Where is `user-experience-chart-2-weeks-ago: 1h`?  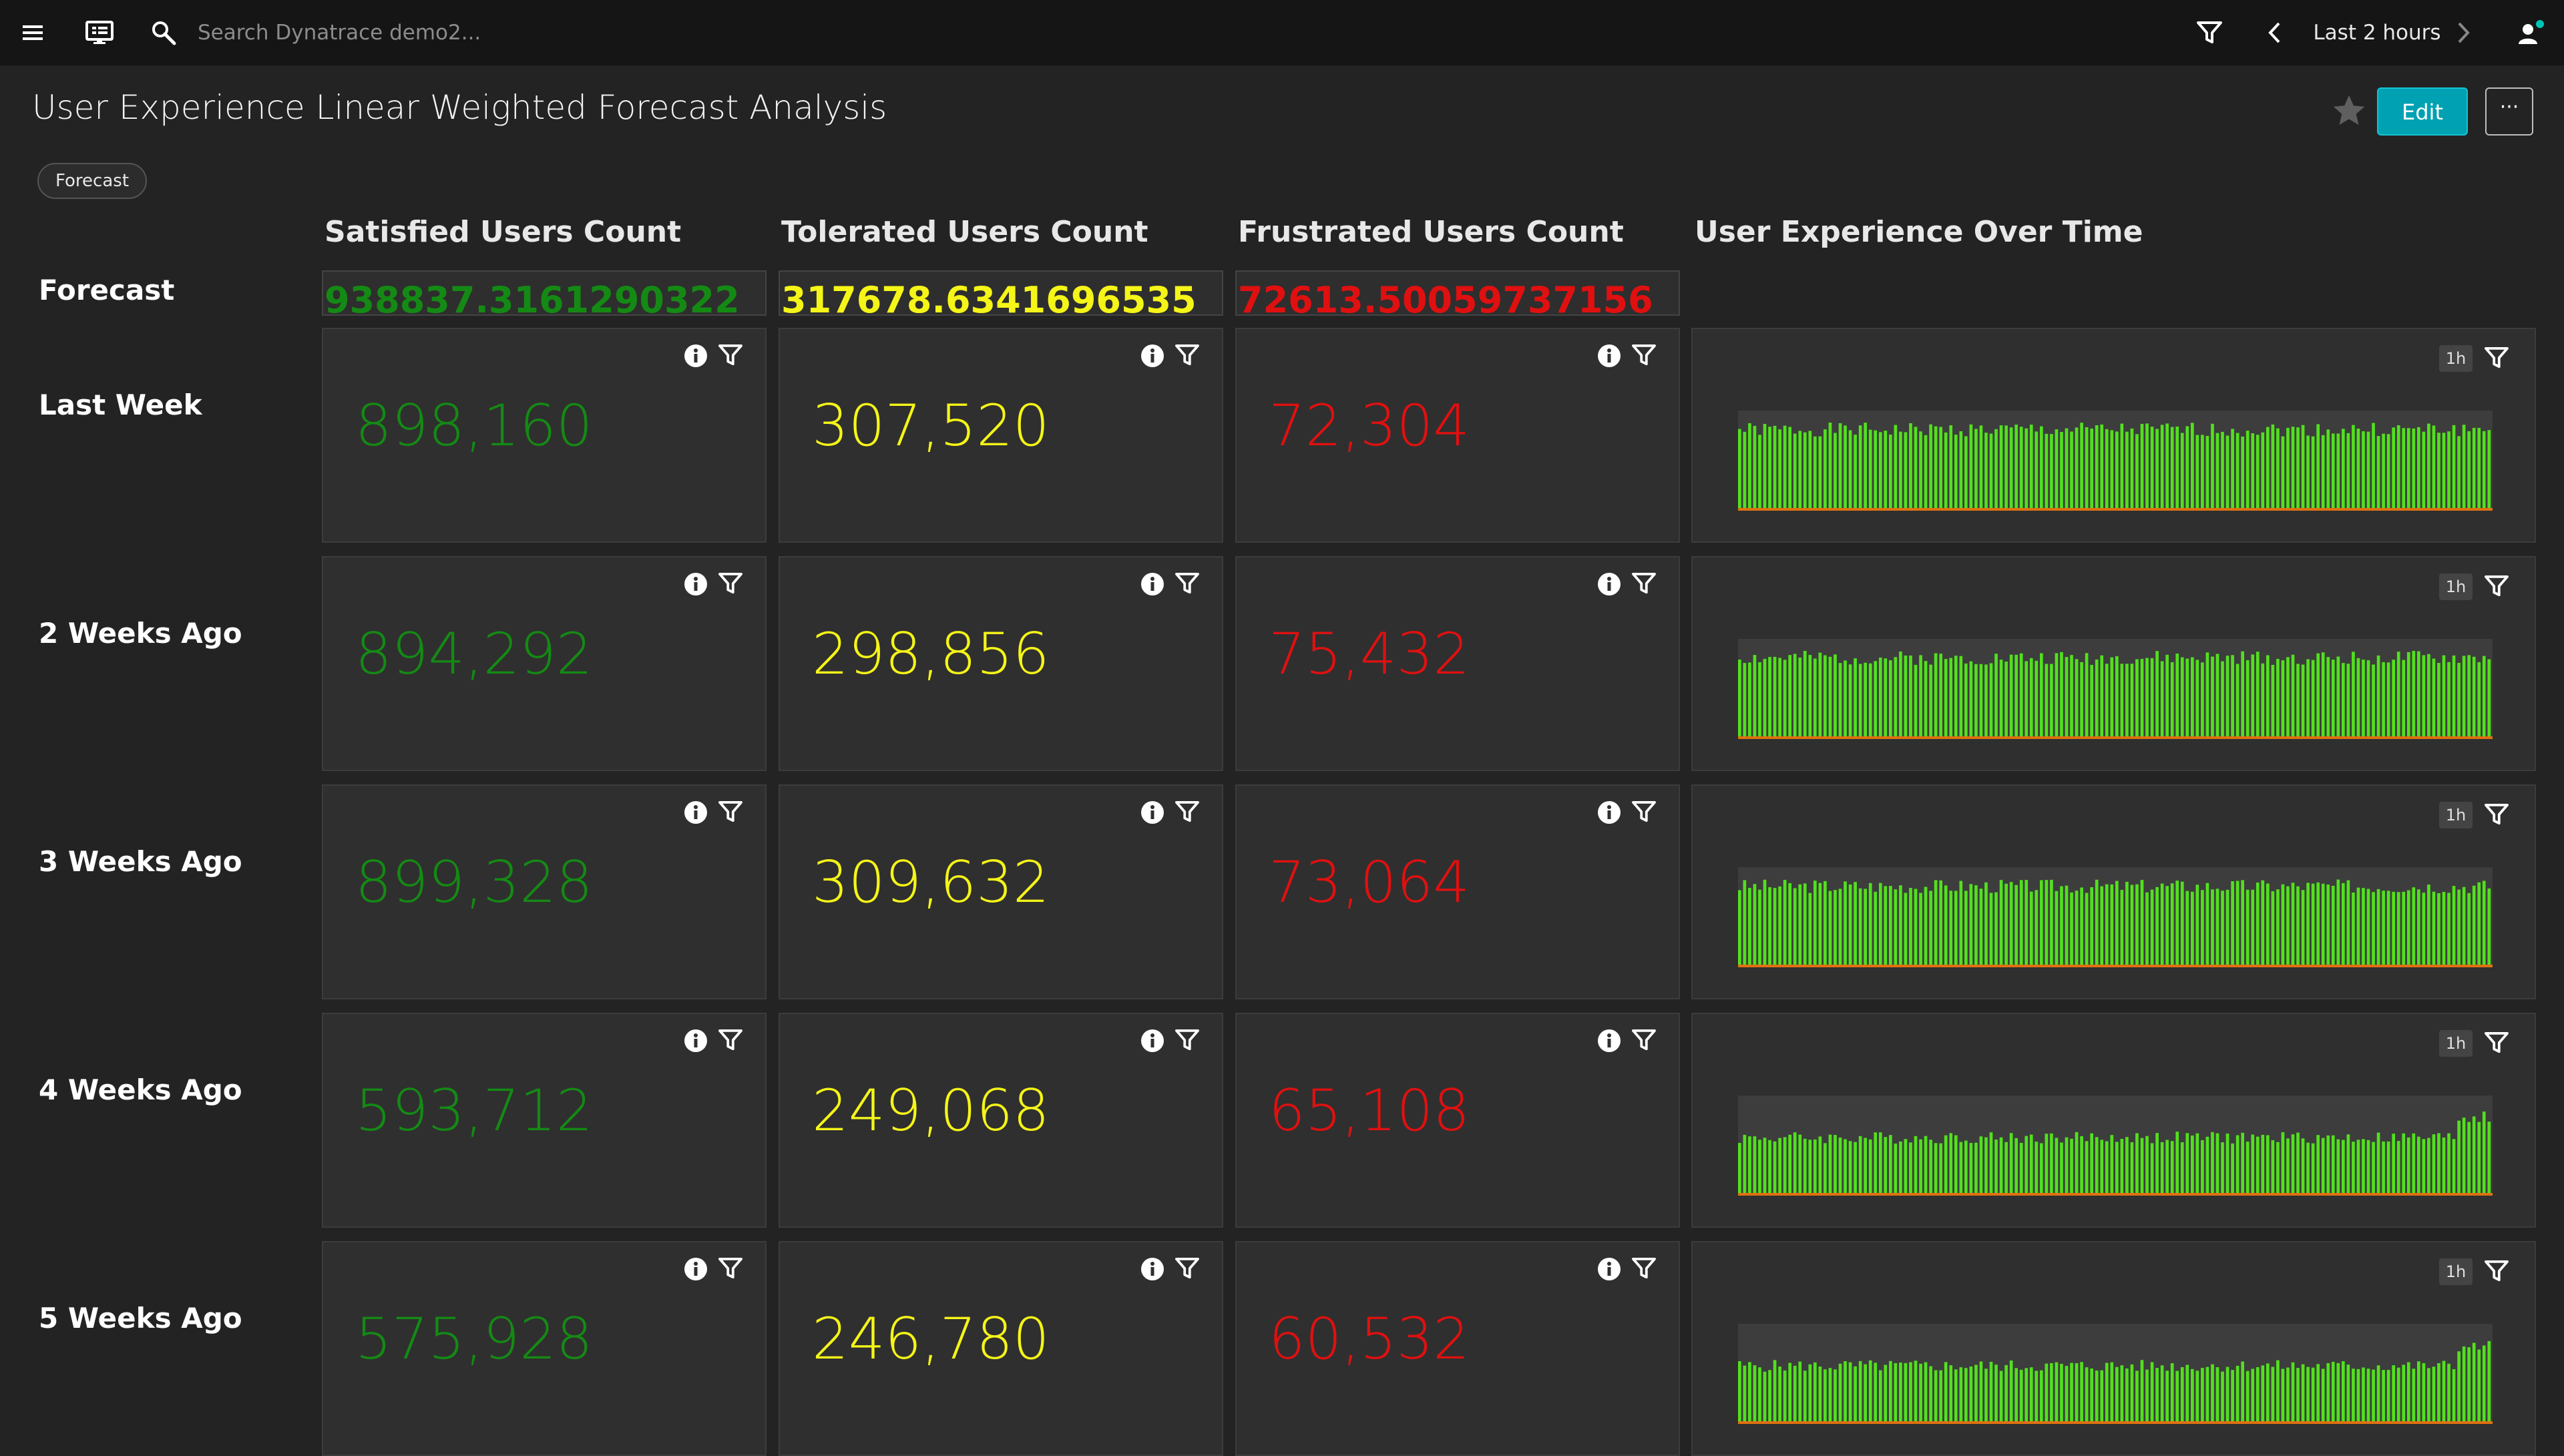 user-experience-chart-2-weeks-ago: 1h is located at coordinates (2113, 663).